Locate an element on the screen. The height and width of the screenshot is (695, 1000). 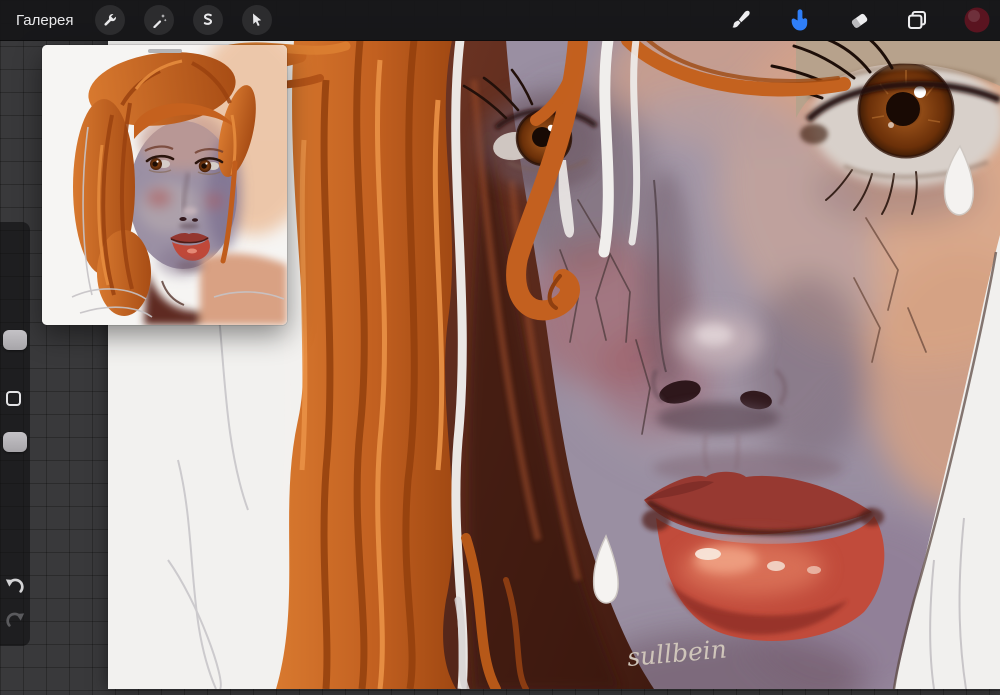
reference-window is located at coordinates (164, 185).